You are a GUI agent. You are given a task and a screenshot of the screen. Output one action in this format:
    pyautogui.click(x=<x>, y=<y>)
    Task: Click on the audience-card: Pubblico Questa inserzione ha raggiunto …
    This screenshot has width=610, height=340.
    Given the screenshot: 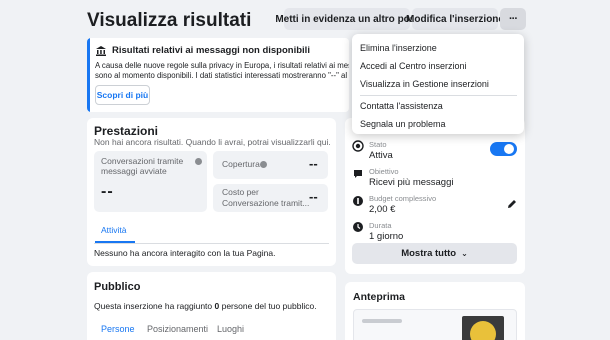 What is the action you would take?
    pyautogui.click(x=211, y=306)
    